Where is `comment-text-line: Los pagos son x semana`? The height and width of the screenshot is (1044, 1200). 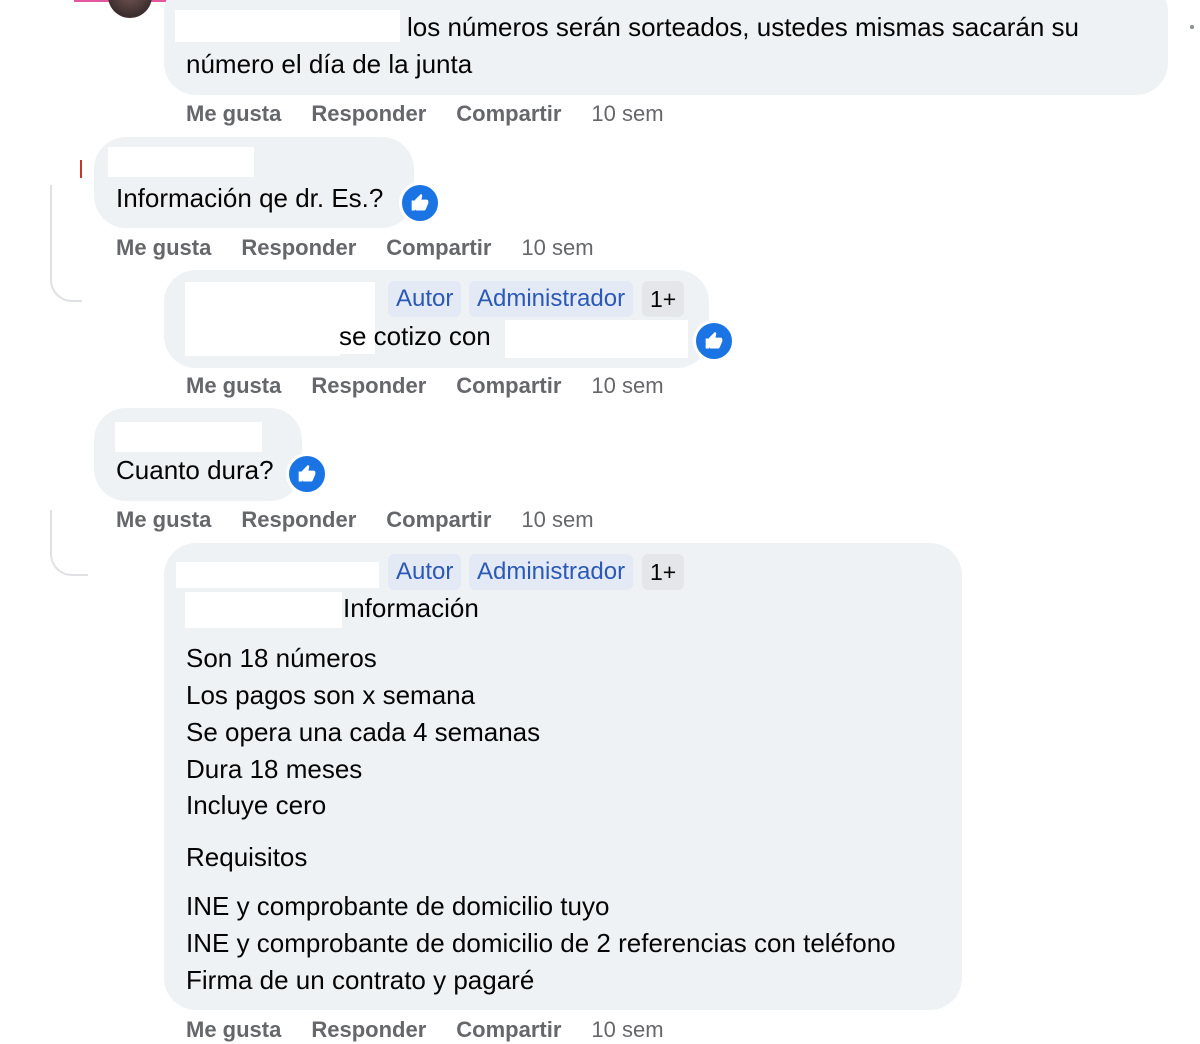
comment-text-line: Los pagos son x semana is located at coordinates (331, 695).